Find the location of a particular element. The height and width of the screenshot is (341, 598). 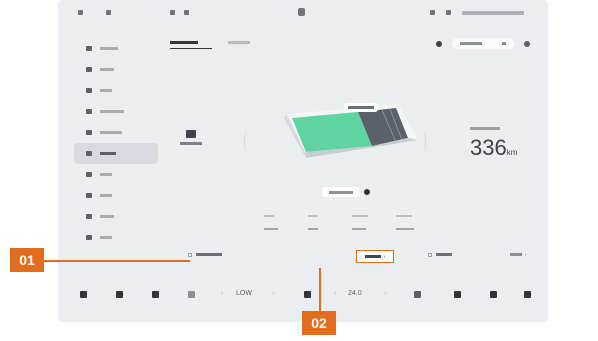

sidebar-item-energy-active is located at coordinates (116, 153).